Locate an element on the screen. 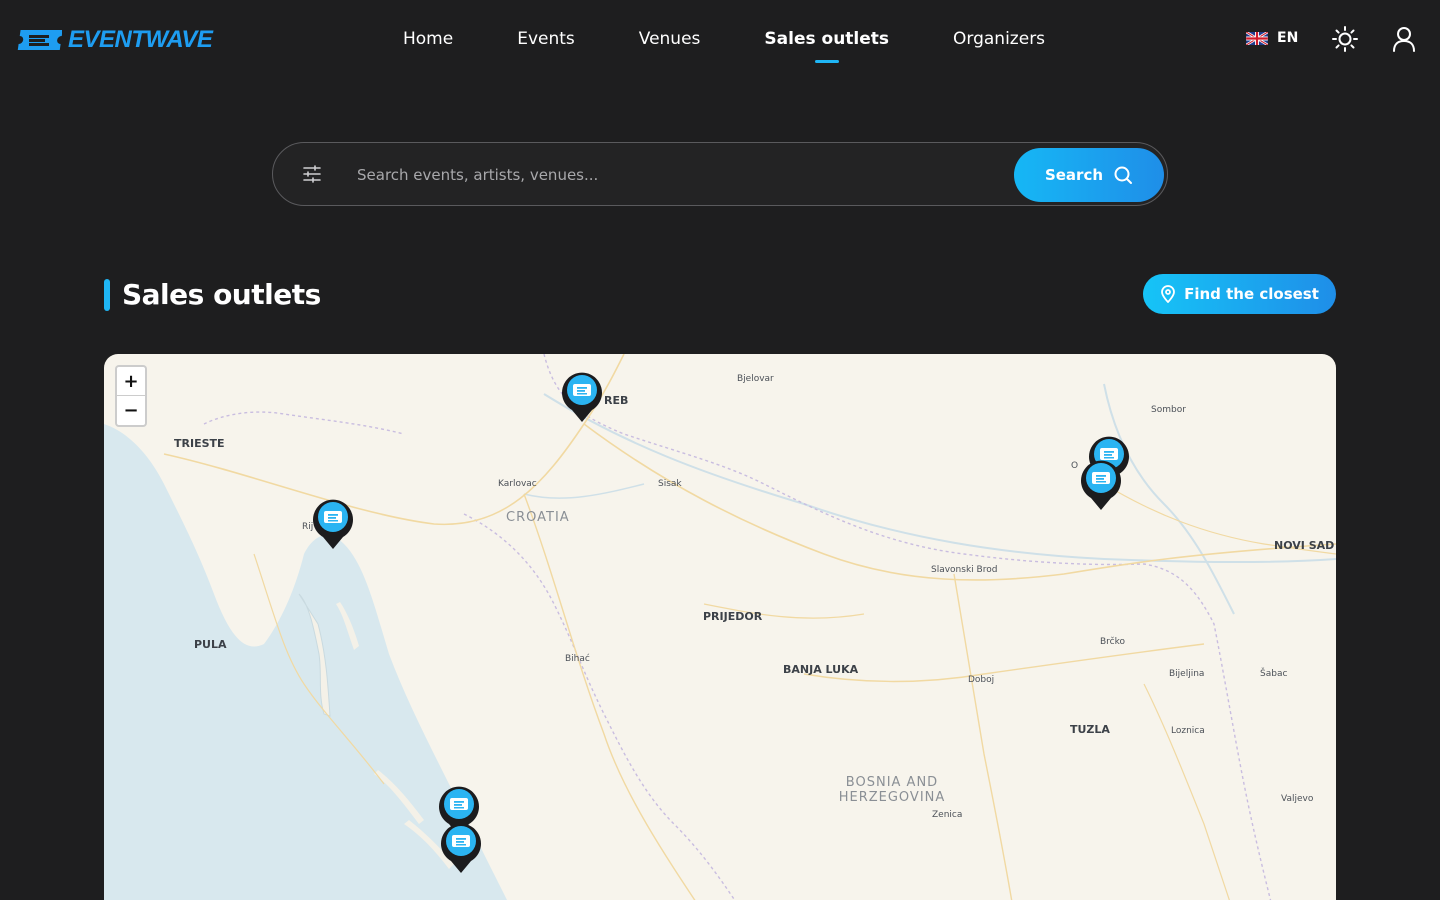 This screenshot has width=1440, height=900. zoom-out-button: − is located at coordinates (131, 410).